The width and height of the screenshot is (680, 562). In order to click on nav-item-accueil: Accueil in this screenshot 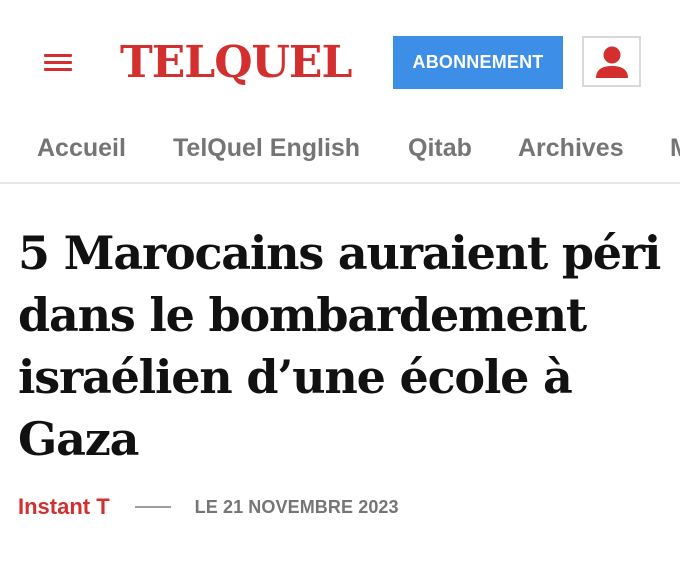, I will do `click(81, 148)`.